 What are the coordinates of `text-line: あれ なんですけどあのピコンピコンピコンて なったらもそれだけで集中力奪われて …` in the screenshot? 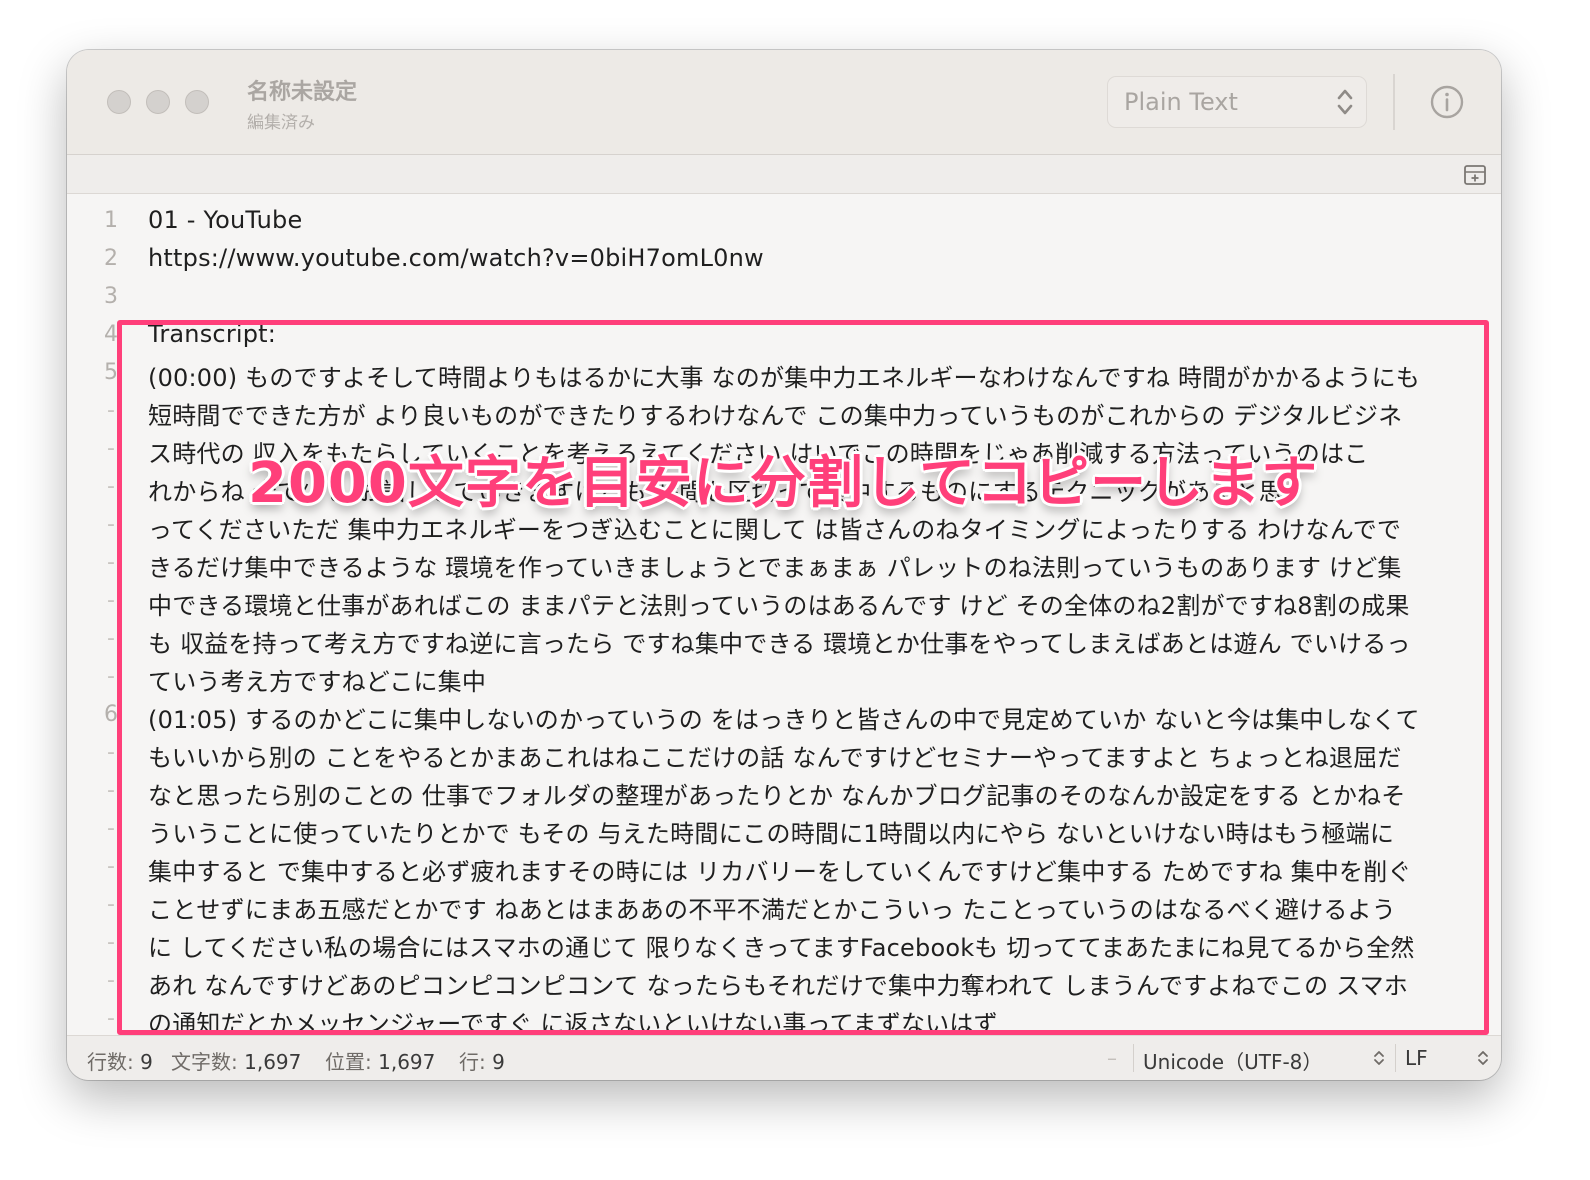 It's located at (778, 983).